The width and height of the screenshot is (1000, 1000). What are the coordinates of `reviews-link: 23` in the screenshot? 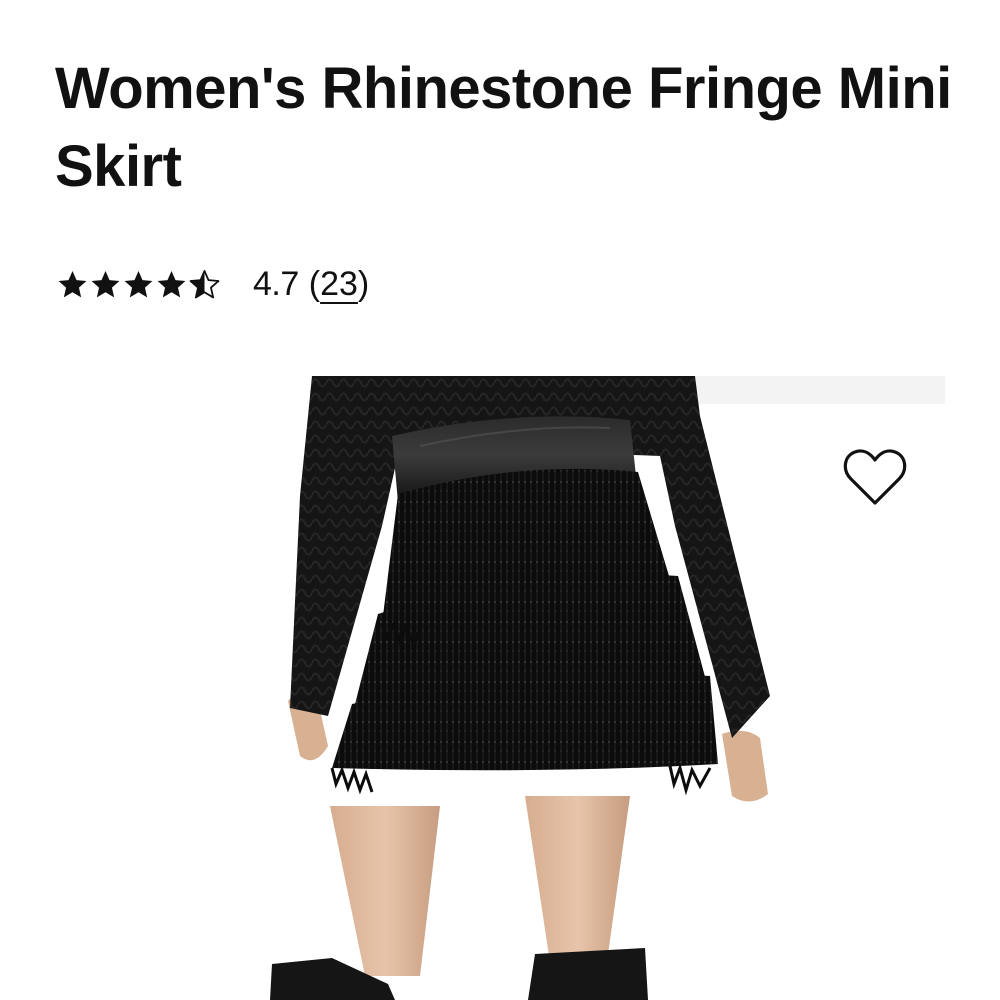 It's located at (339, 284).